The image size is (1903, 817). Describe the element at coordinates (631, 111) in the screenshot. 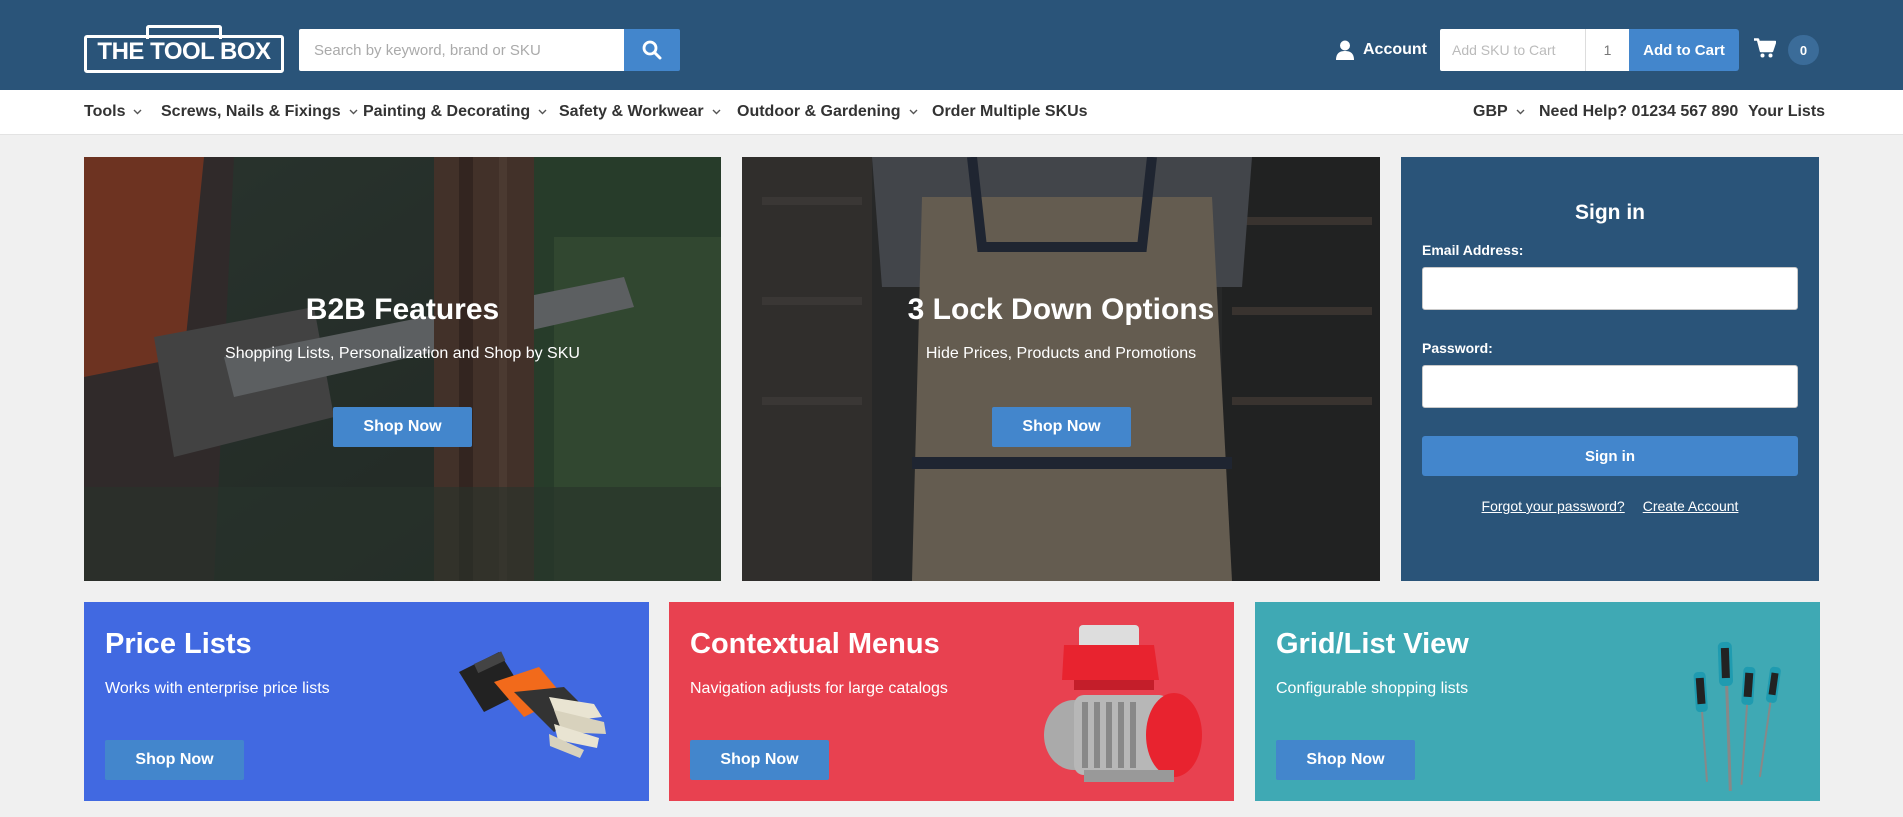

I see `nav-item-label: Safety & Workwear` at that location.